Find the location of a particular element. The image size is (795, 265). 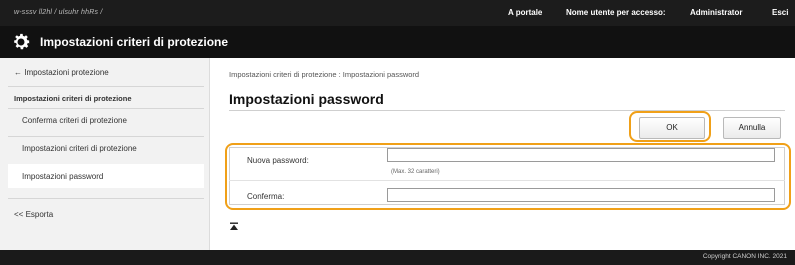

sidebar-item-password-settings: Impostazioni password is located at coordinates (127, 176).